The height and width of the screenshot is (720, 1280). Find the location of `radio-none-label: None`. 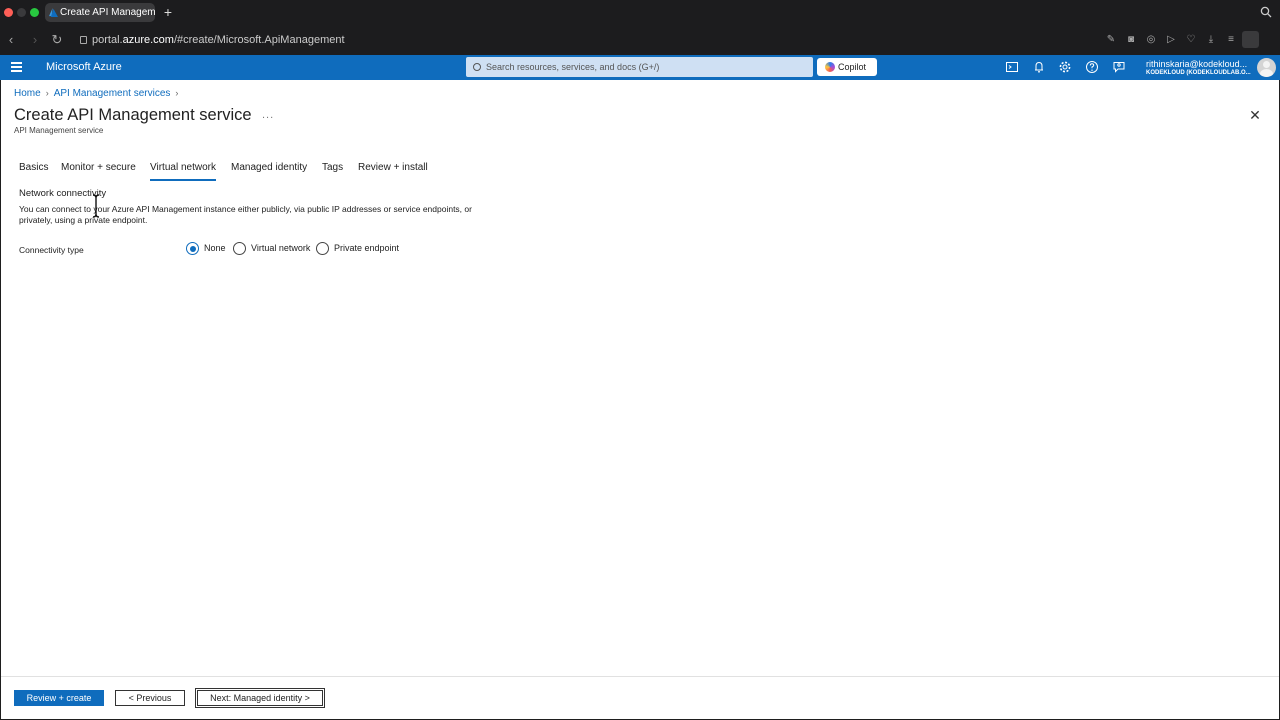

radio-none-label: None is located at coordinates (215, 248).